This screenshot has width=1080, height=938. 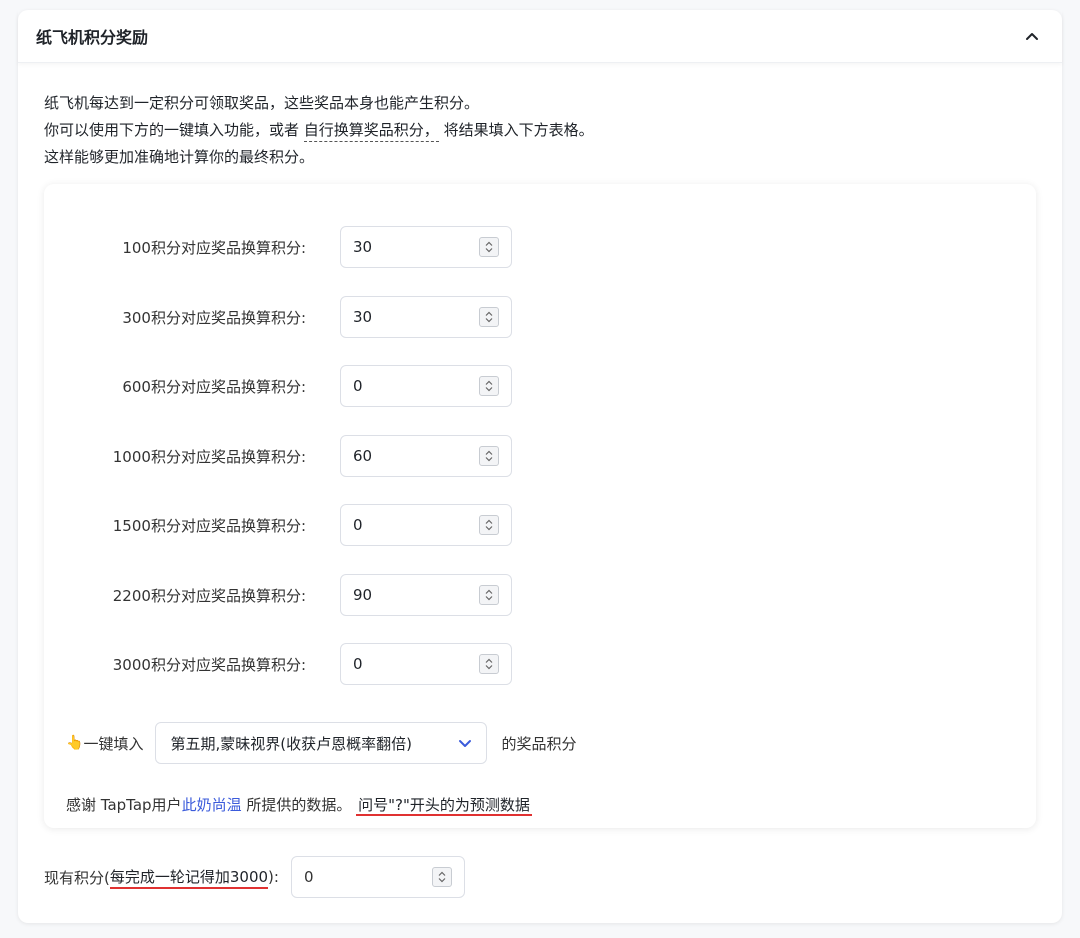 What do you see at coordinates (92, 37) in the screenshot?
I see `panel-title: 纸飞机积分奖励` at bounding box center [92, 37].